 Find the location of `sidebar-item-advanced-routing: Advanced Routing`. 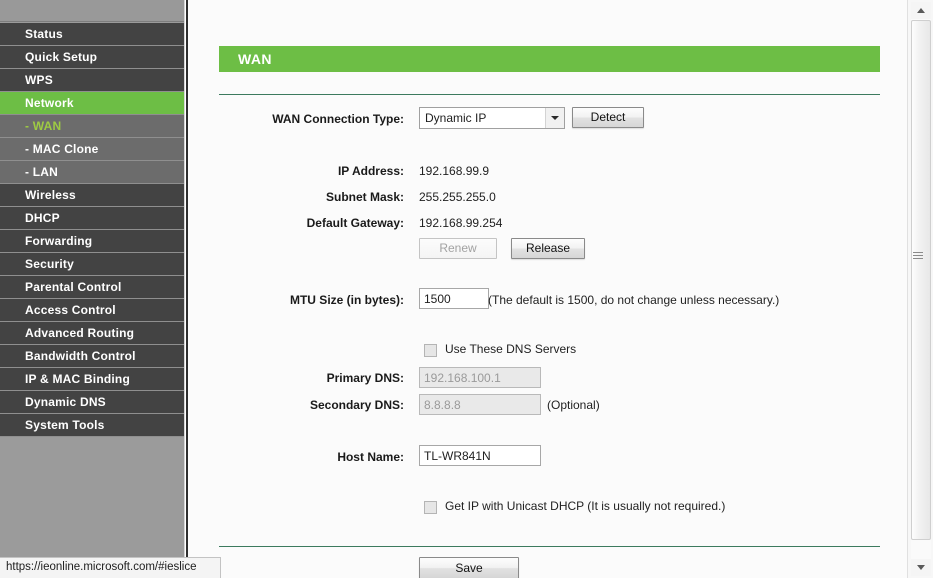

sidebar-item-advanced-routing: Advanced Routing is located at coordinates (92, 333).